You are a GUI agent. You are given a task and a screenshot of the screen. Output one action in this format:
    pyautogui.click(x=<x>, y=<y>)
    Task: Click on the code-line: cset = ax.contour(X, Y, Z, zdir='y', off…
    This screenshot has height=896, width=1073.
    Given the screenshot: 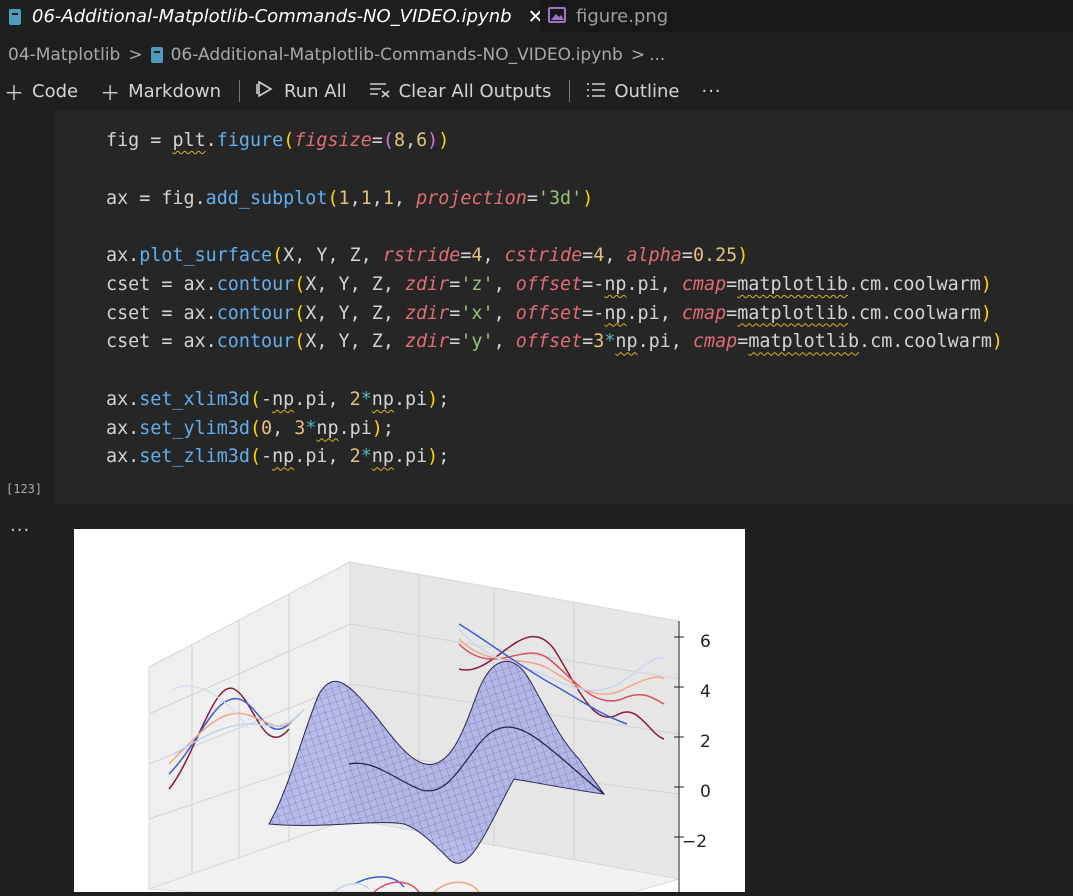 What is the action you would take?
    pyautogui.click(x=554, y=342)
    